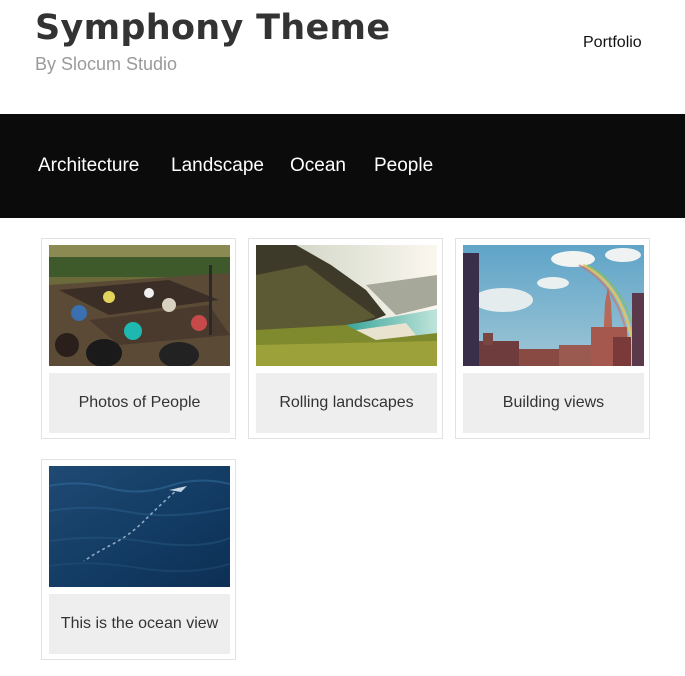 The width and height of the screenshot is (685, 676). What do you see at coordinates (212, 28) in the screenshot?
I see `site-title: Symphony Theme` at bounding box center [212, 28].